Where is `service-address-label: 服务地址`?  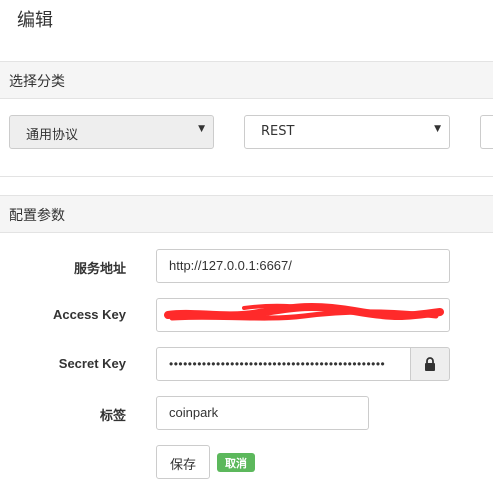
service-address-label: 服务地址 is located at coordinates (99, 269).